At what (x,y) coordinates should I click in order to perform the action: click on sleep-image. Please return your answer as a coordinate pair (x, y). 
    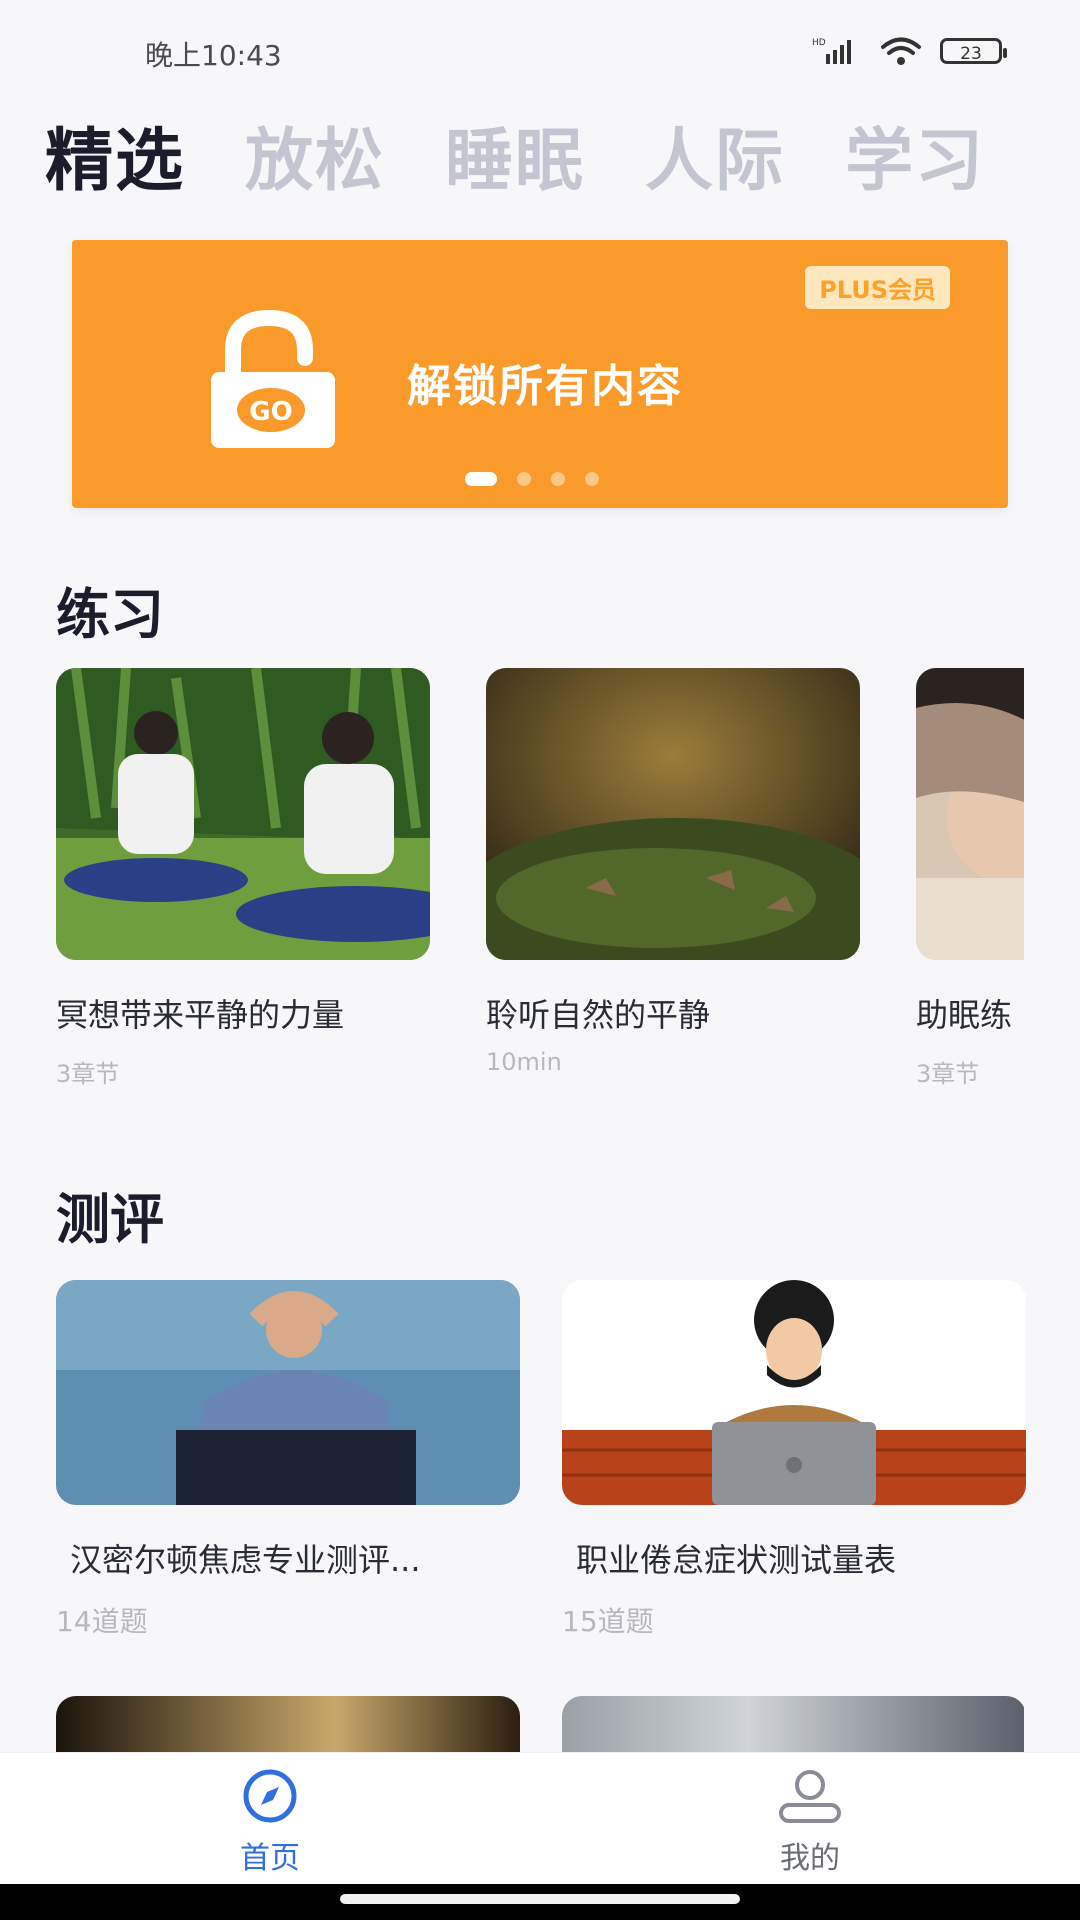
    Looking at the image, I should click on (970, 814).